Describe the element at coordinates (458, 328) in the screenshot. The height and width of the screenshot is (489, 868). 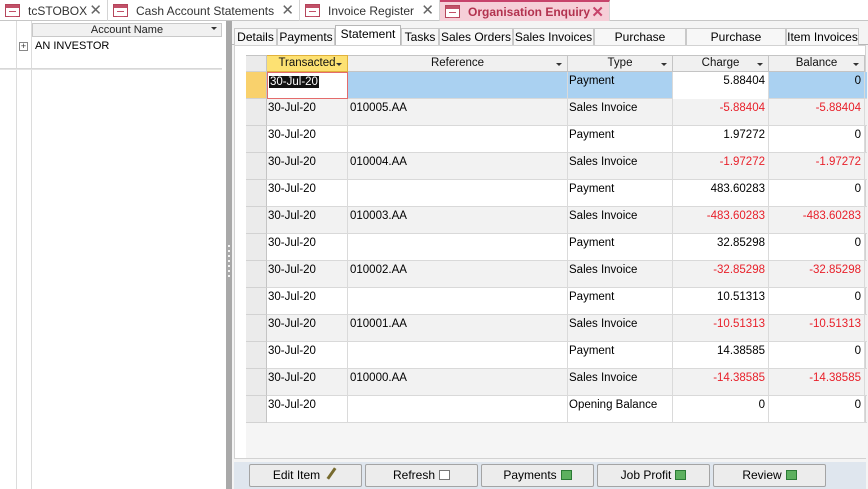
I see `cell-reference: 010001.AA` at that location.